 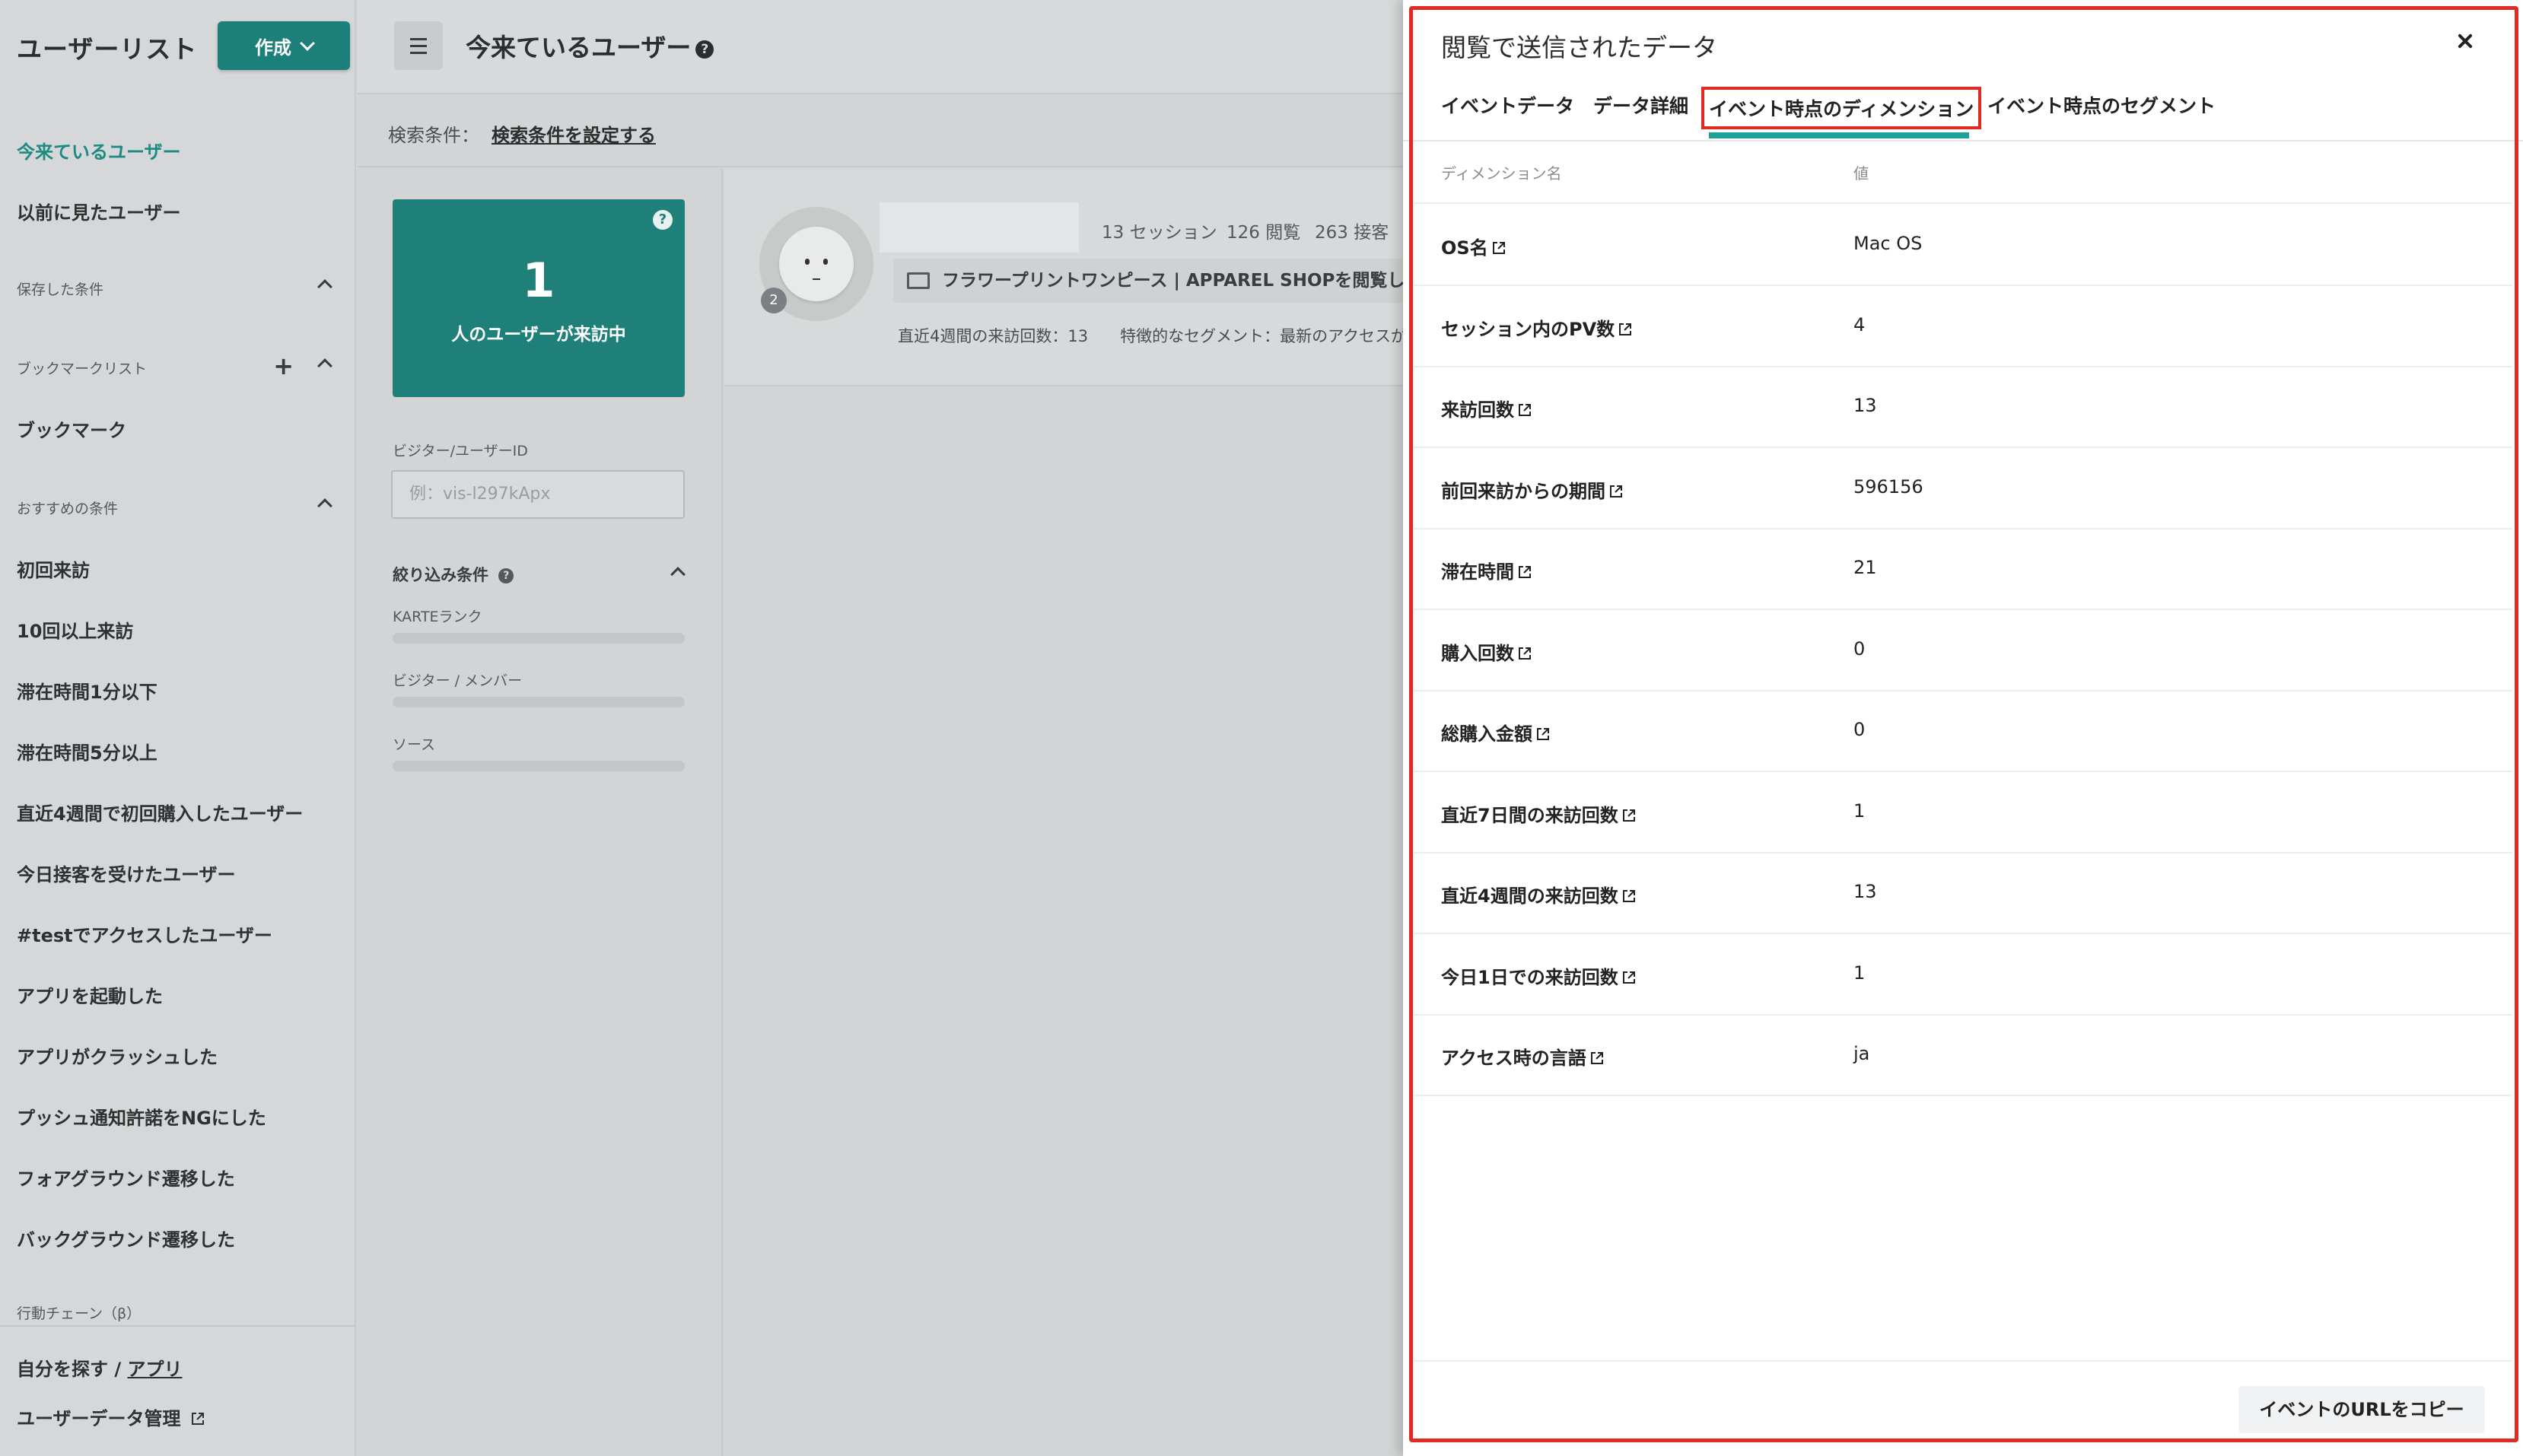 What do you see at coordinates (87, 690) in the screenshot?
I see `sidebar-item-recommended: 滞在時間1分以下` at bounding box center [87, 690].